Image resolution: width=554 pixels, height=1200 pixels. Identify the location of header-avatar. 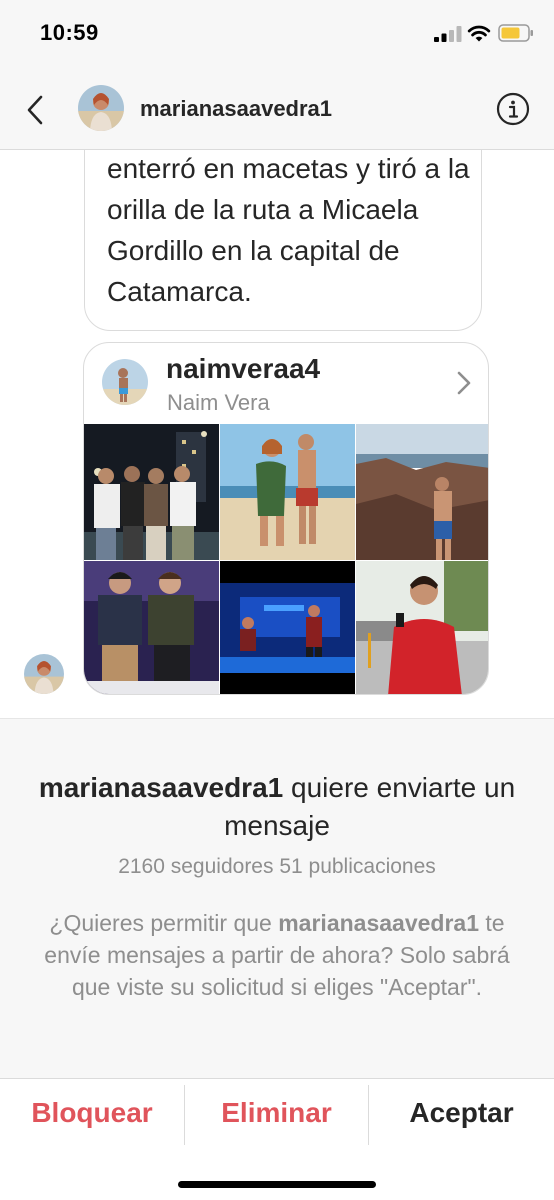
(101, 108).